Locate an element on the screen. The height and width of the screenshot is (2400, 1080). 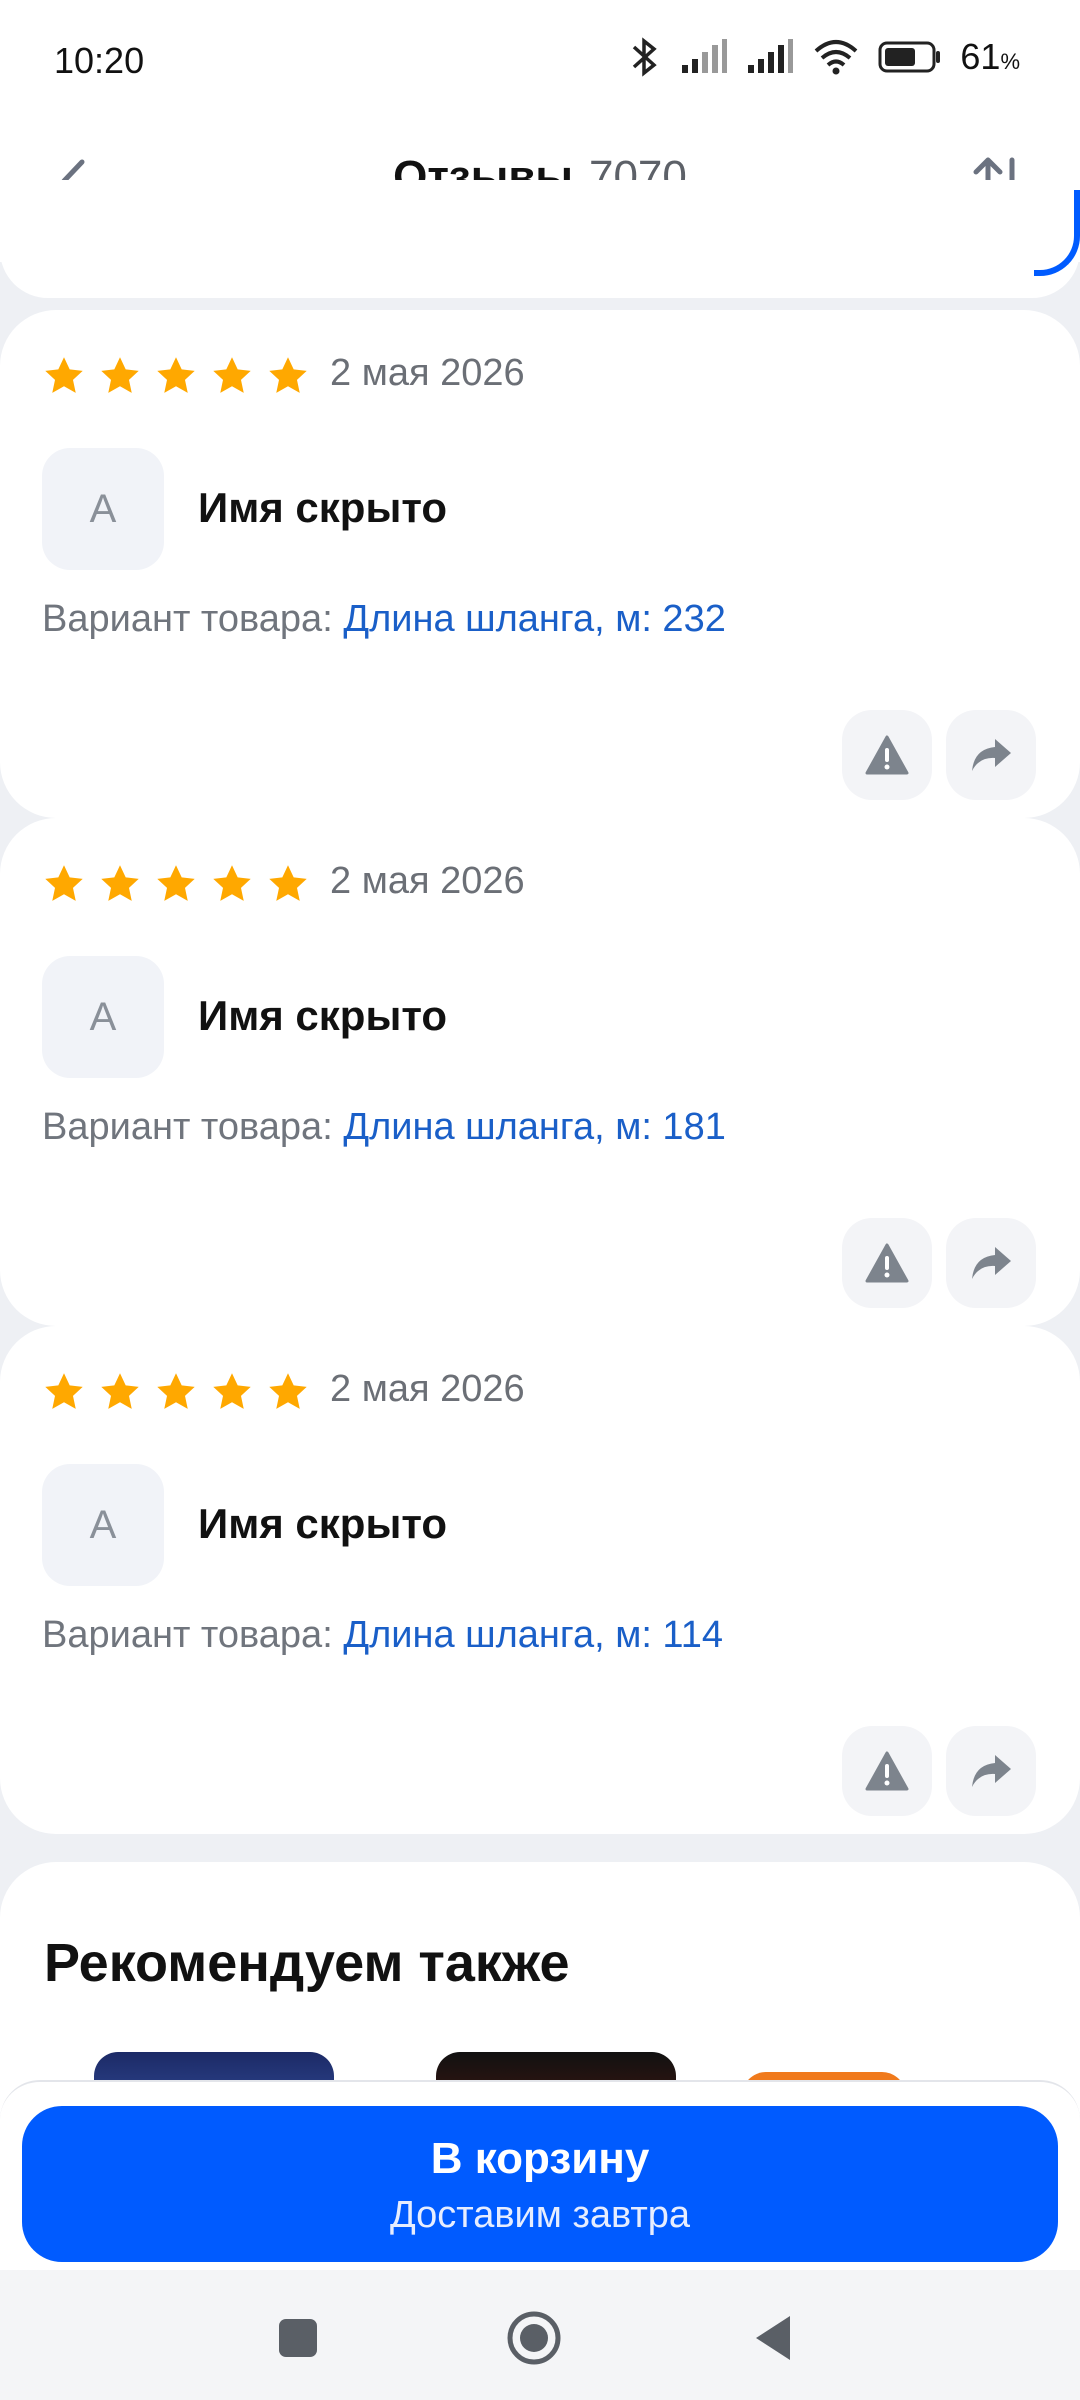
delivery-info: Доставим завтра is located at coordinates (540, 2215).